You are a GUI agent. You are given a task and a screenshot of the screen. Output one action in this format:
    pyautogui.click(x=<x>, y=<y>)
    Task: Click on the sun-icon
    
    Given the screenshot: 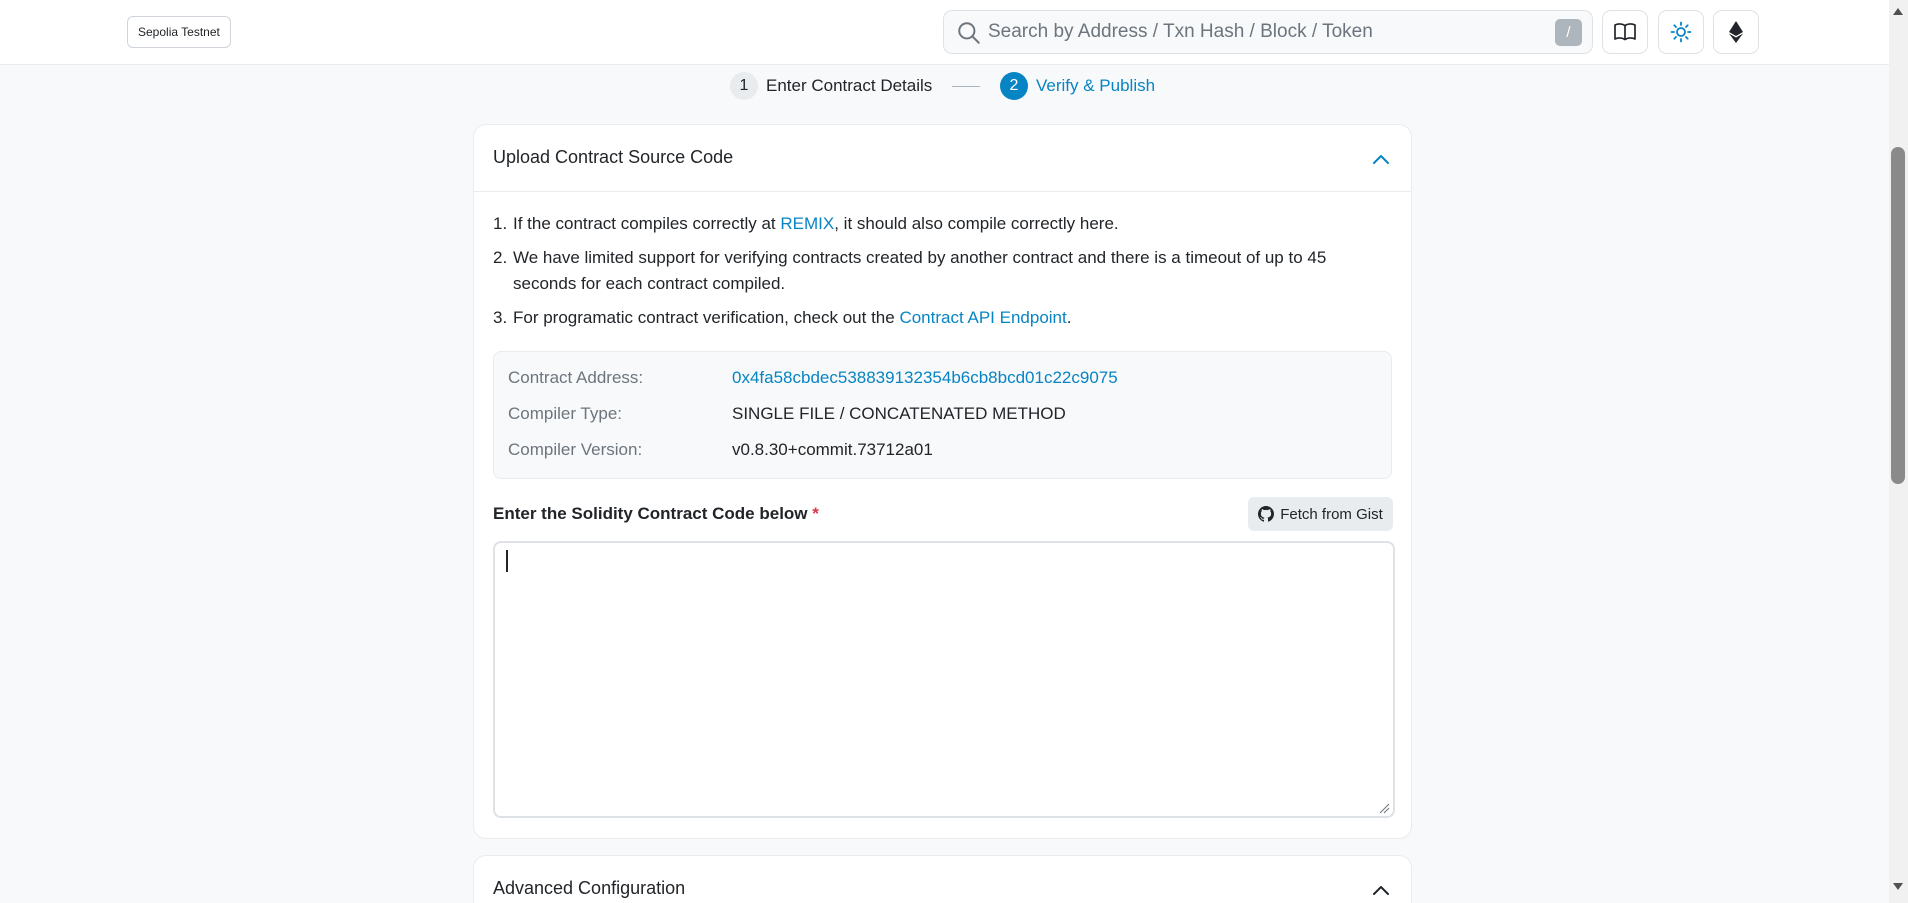 What is the action you would take?
    pyautogui.click(x=1681, y=32)
    